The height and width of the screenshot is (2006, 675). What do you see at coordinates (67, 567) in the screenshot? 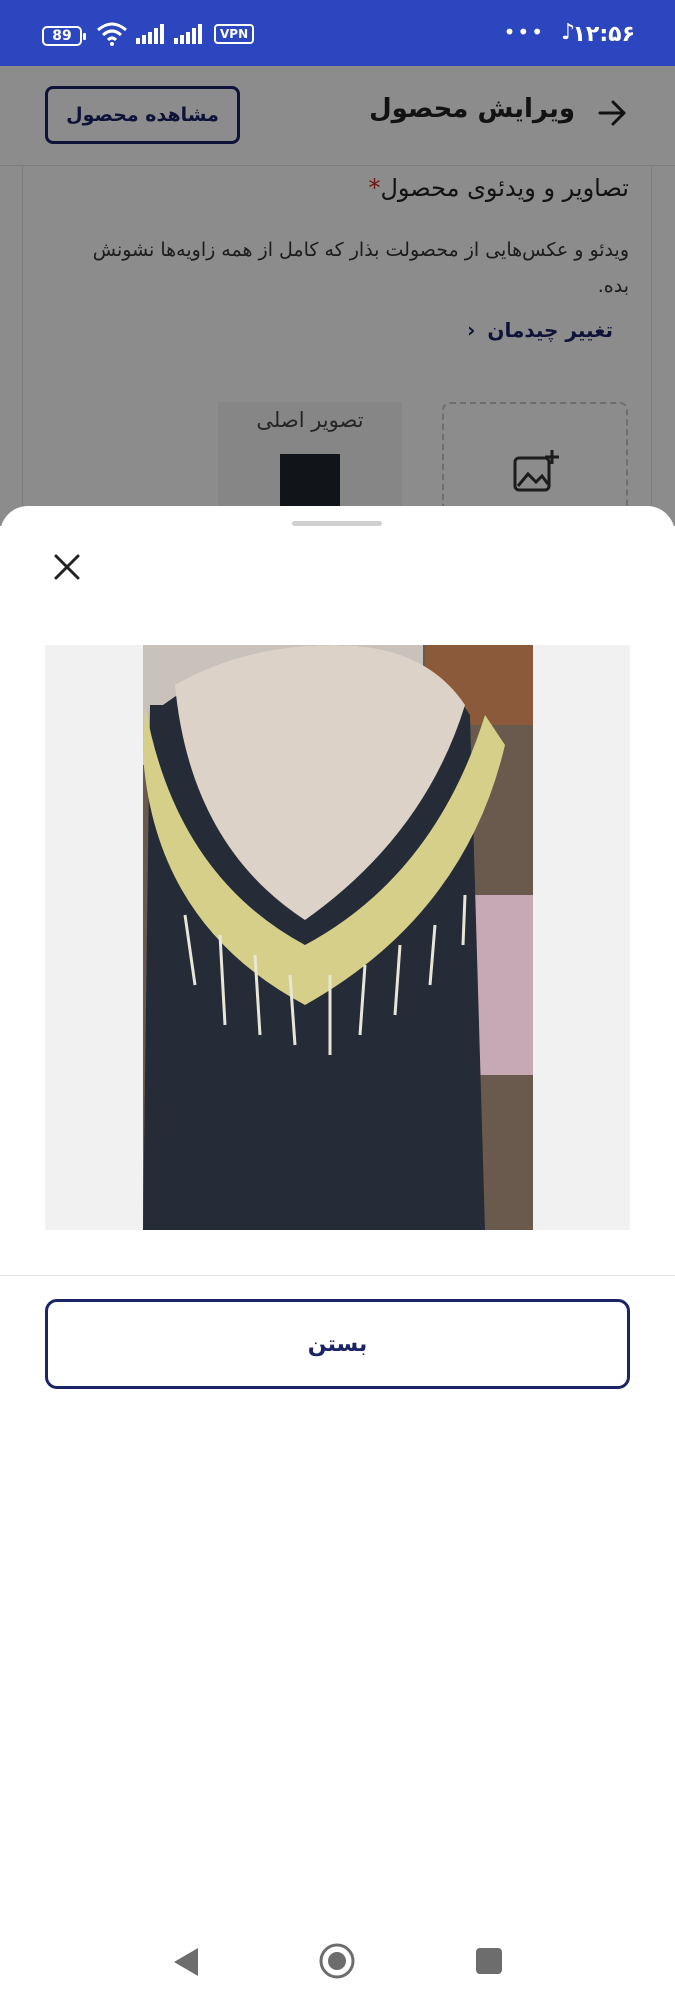
I see `close-icon` at bounding box center [67, 567].